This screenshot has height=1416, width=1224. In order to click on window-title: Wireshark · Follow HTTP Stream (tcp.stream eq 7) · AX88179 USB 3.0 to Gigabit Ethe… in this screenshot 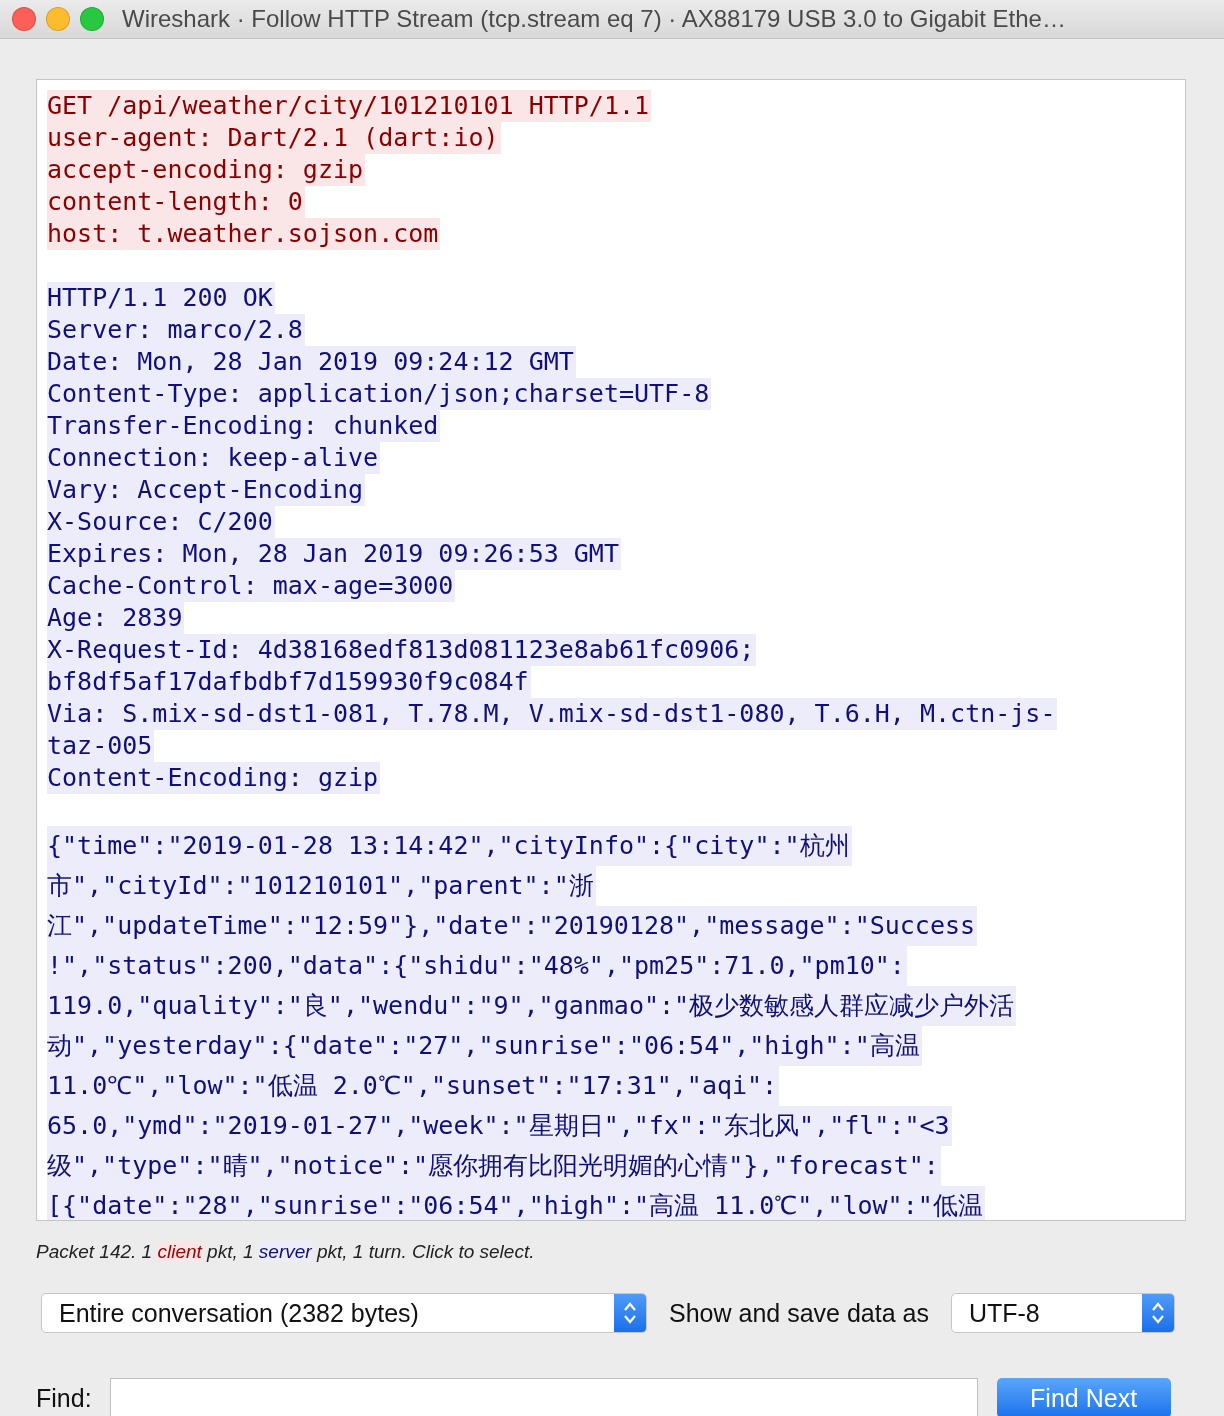, I will do `click(594, 19)`.